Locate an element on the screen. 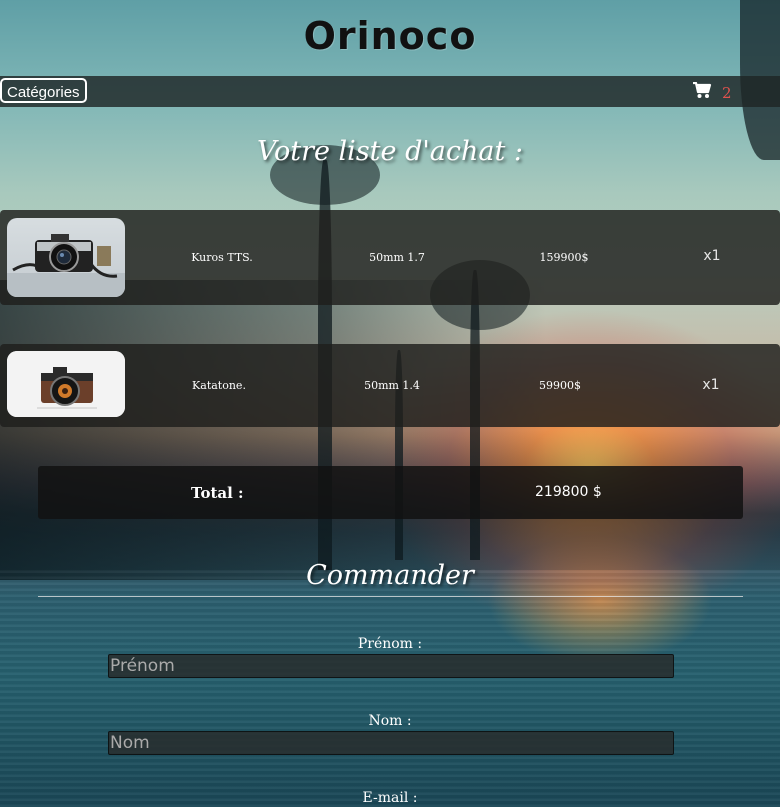 This screenshot has width=780, height=807. last-name-label: Nom : is located at coordinates (390, 721).